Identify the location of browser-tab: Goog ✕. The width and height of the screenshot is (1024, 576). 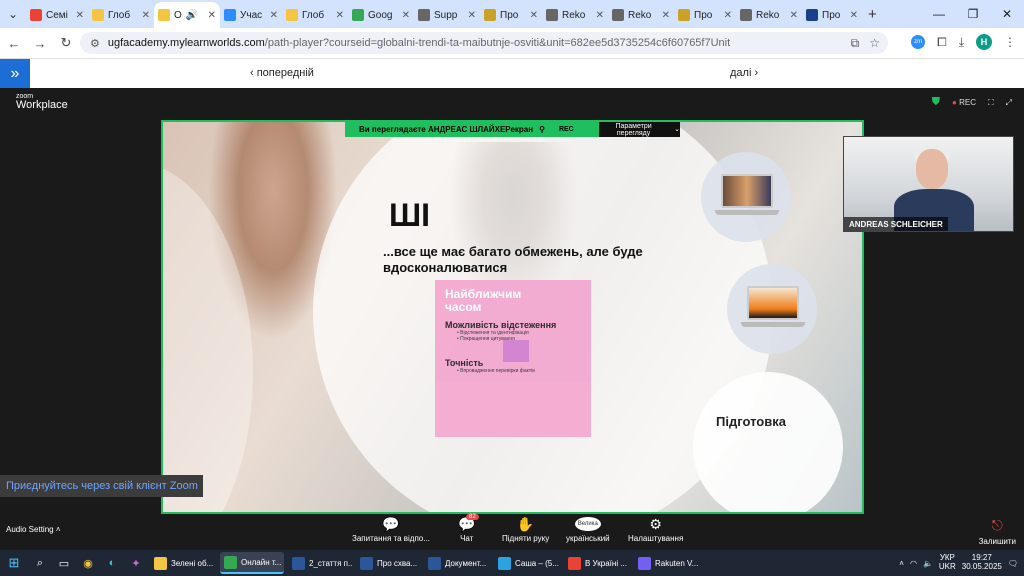
(381, 15).